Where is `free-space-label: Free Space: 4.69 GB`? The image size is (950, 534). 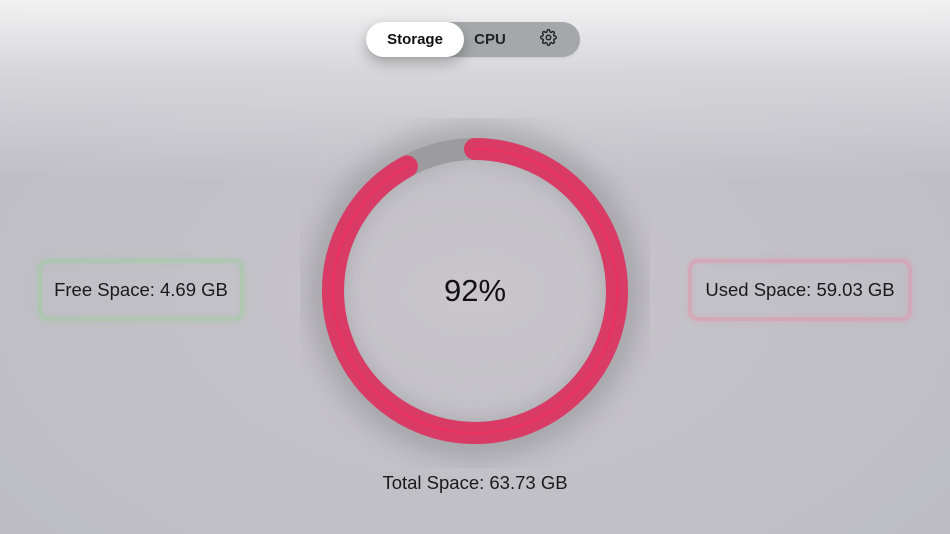
free-space-label: Free Space: 4.69 GB is located at coordinates (141, 289).